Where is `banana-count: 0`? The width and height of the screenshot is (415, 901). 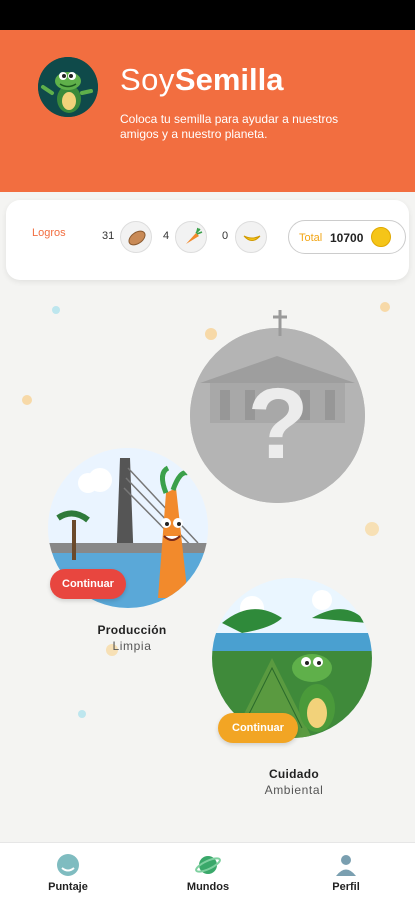 banana-count: 0 is located at coordinates (225, 236).